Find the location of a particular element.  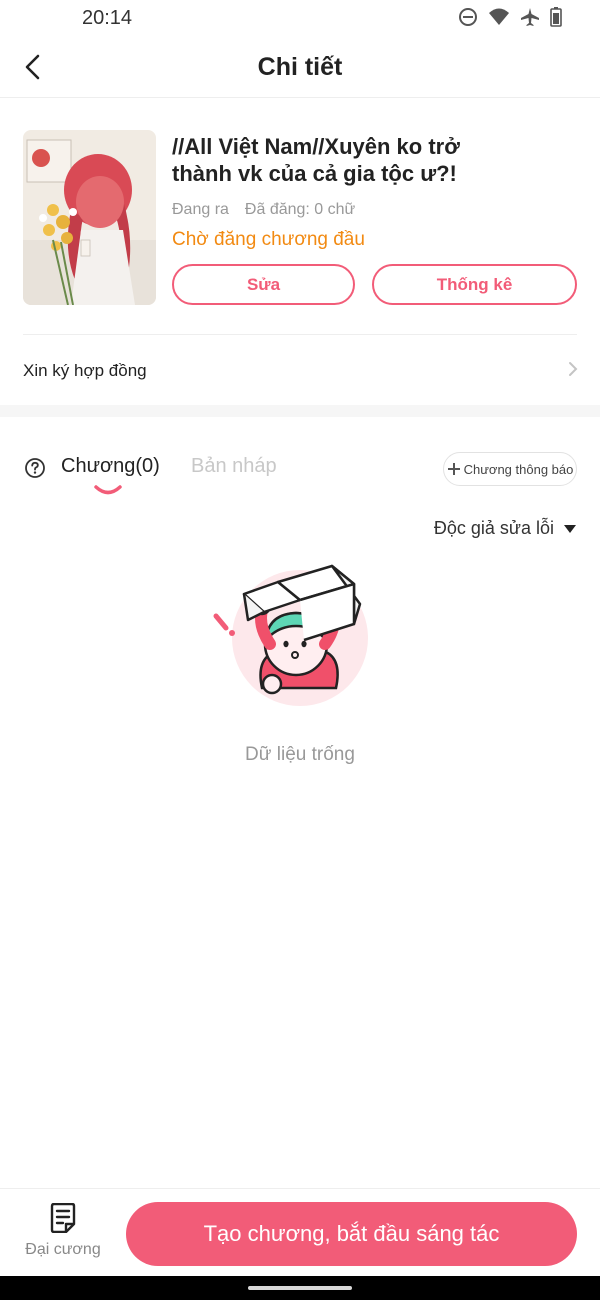

outline-label: Đại cương is located at coordinates (63, 1249).